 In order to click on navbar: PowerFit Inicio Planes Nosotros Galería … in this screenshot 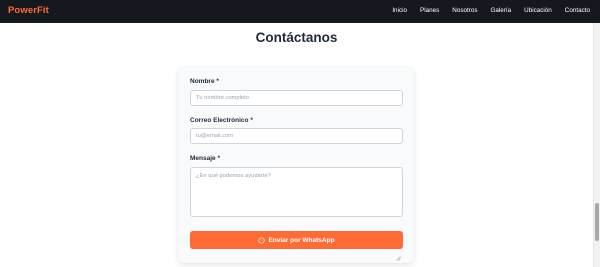, I will do `click(300, 11)`.